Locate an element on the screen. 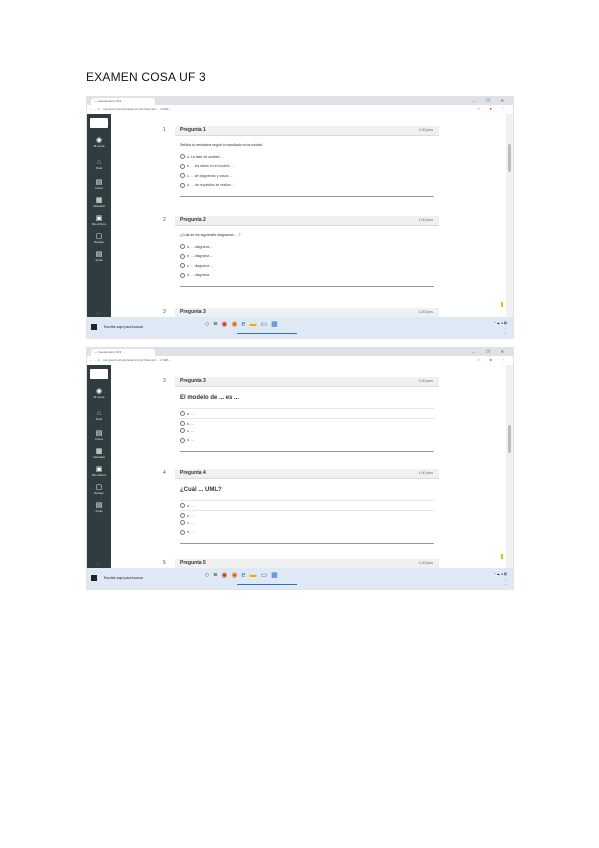 The height and width of the screenshot is (848, 599). dashboard-icon: ⌂ is located at coordinates (99, 162).